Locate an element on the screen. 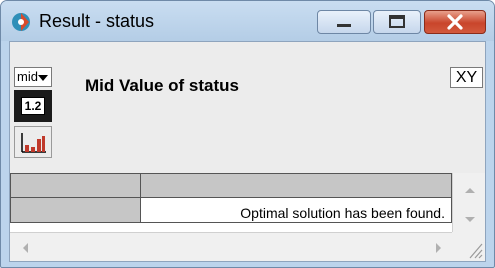  maximize-button is located at coordinates (397, 22).